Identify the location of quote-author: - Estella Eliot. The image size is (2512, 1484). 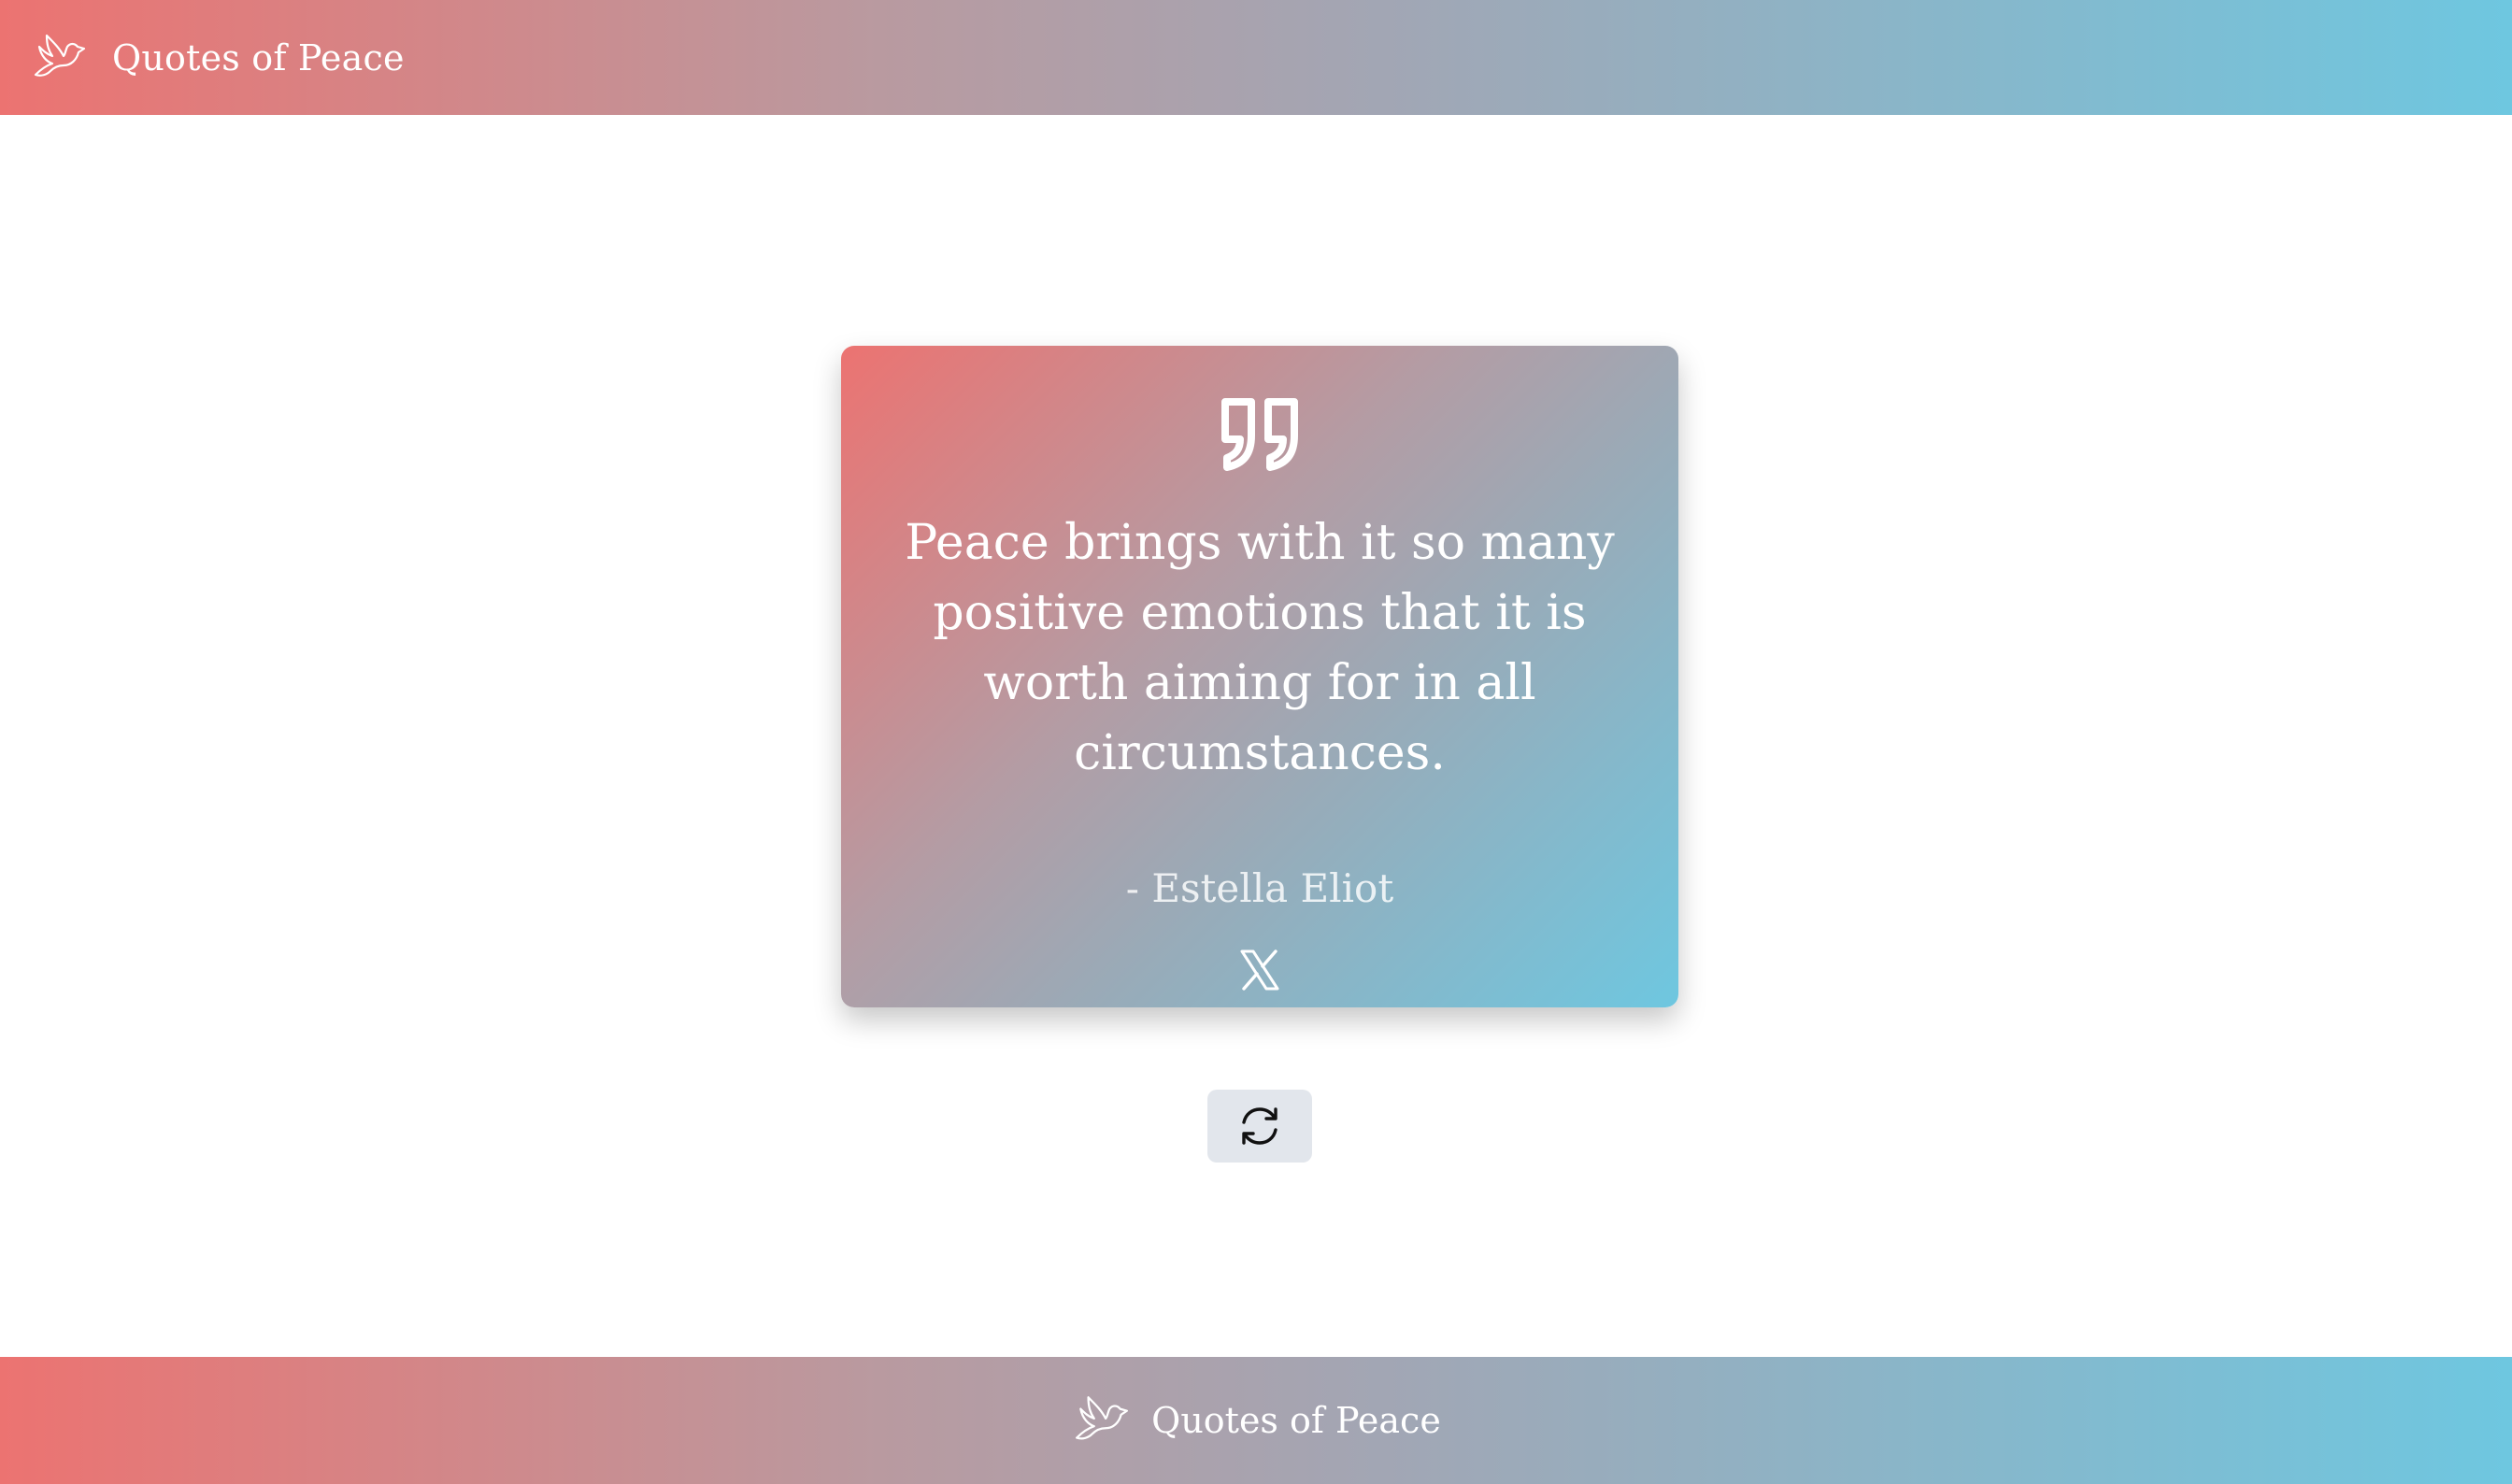
(1259, 888).